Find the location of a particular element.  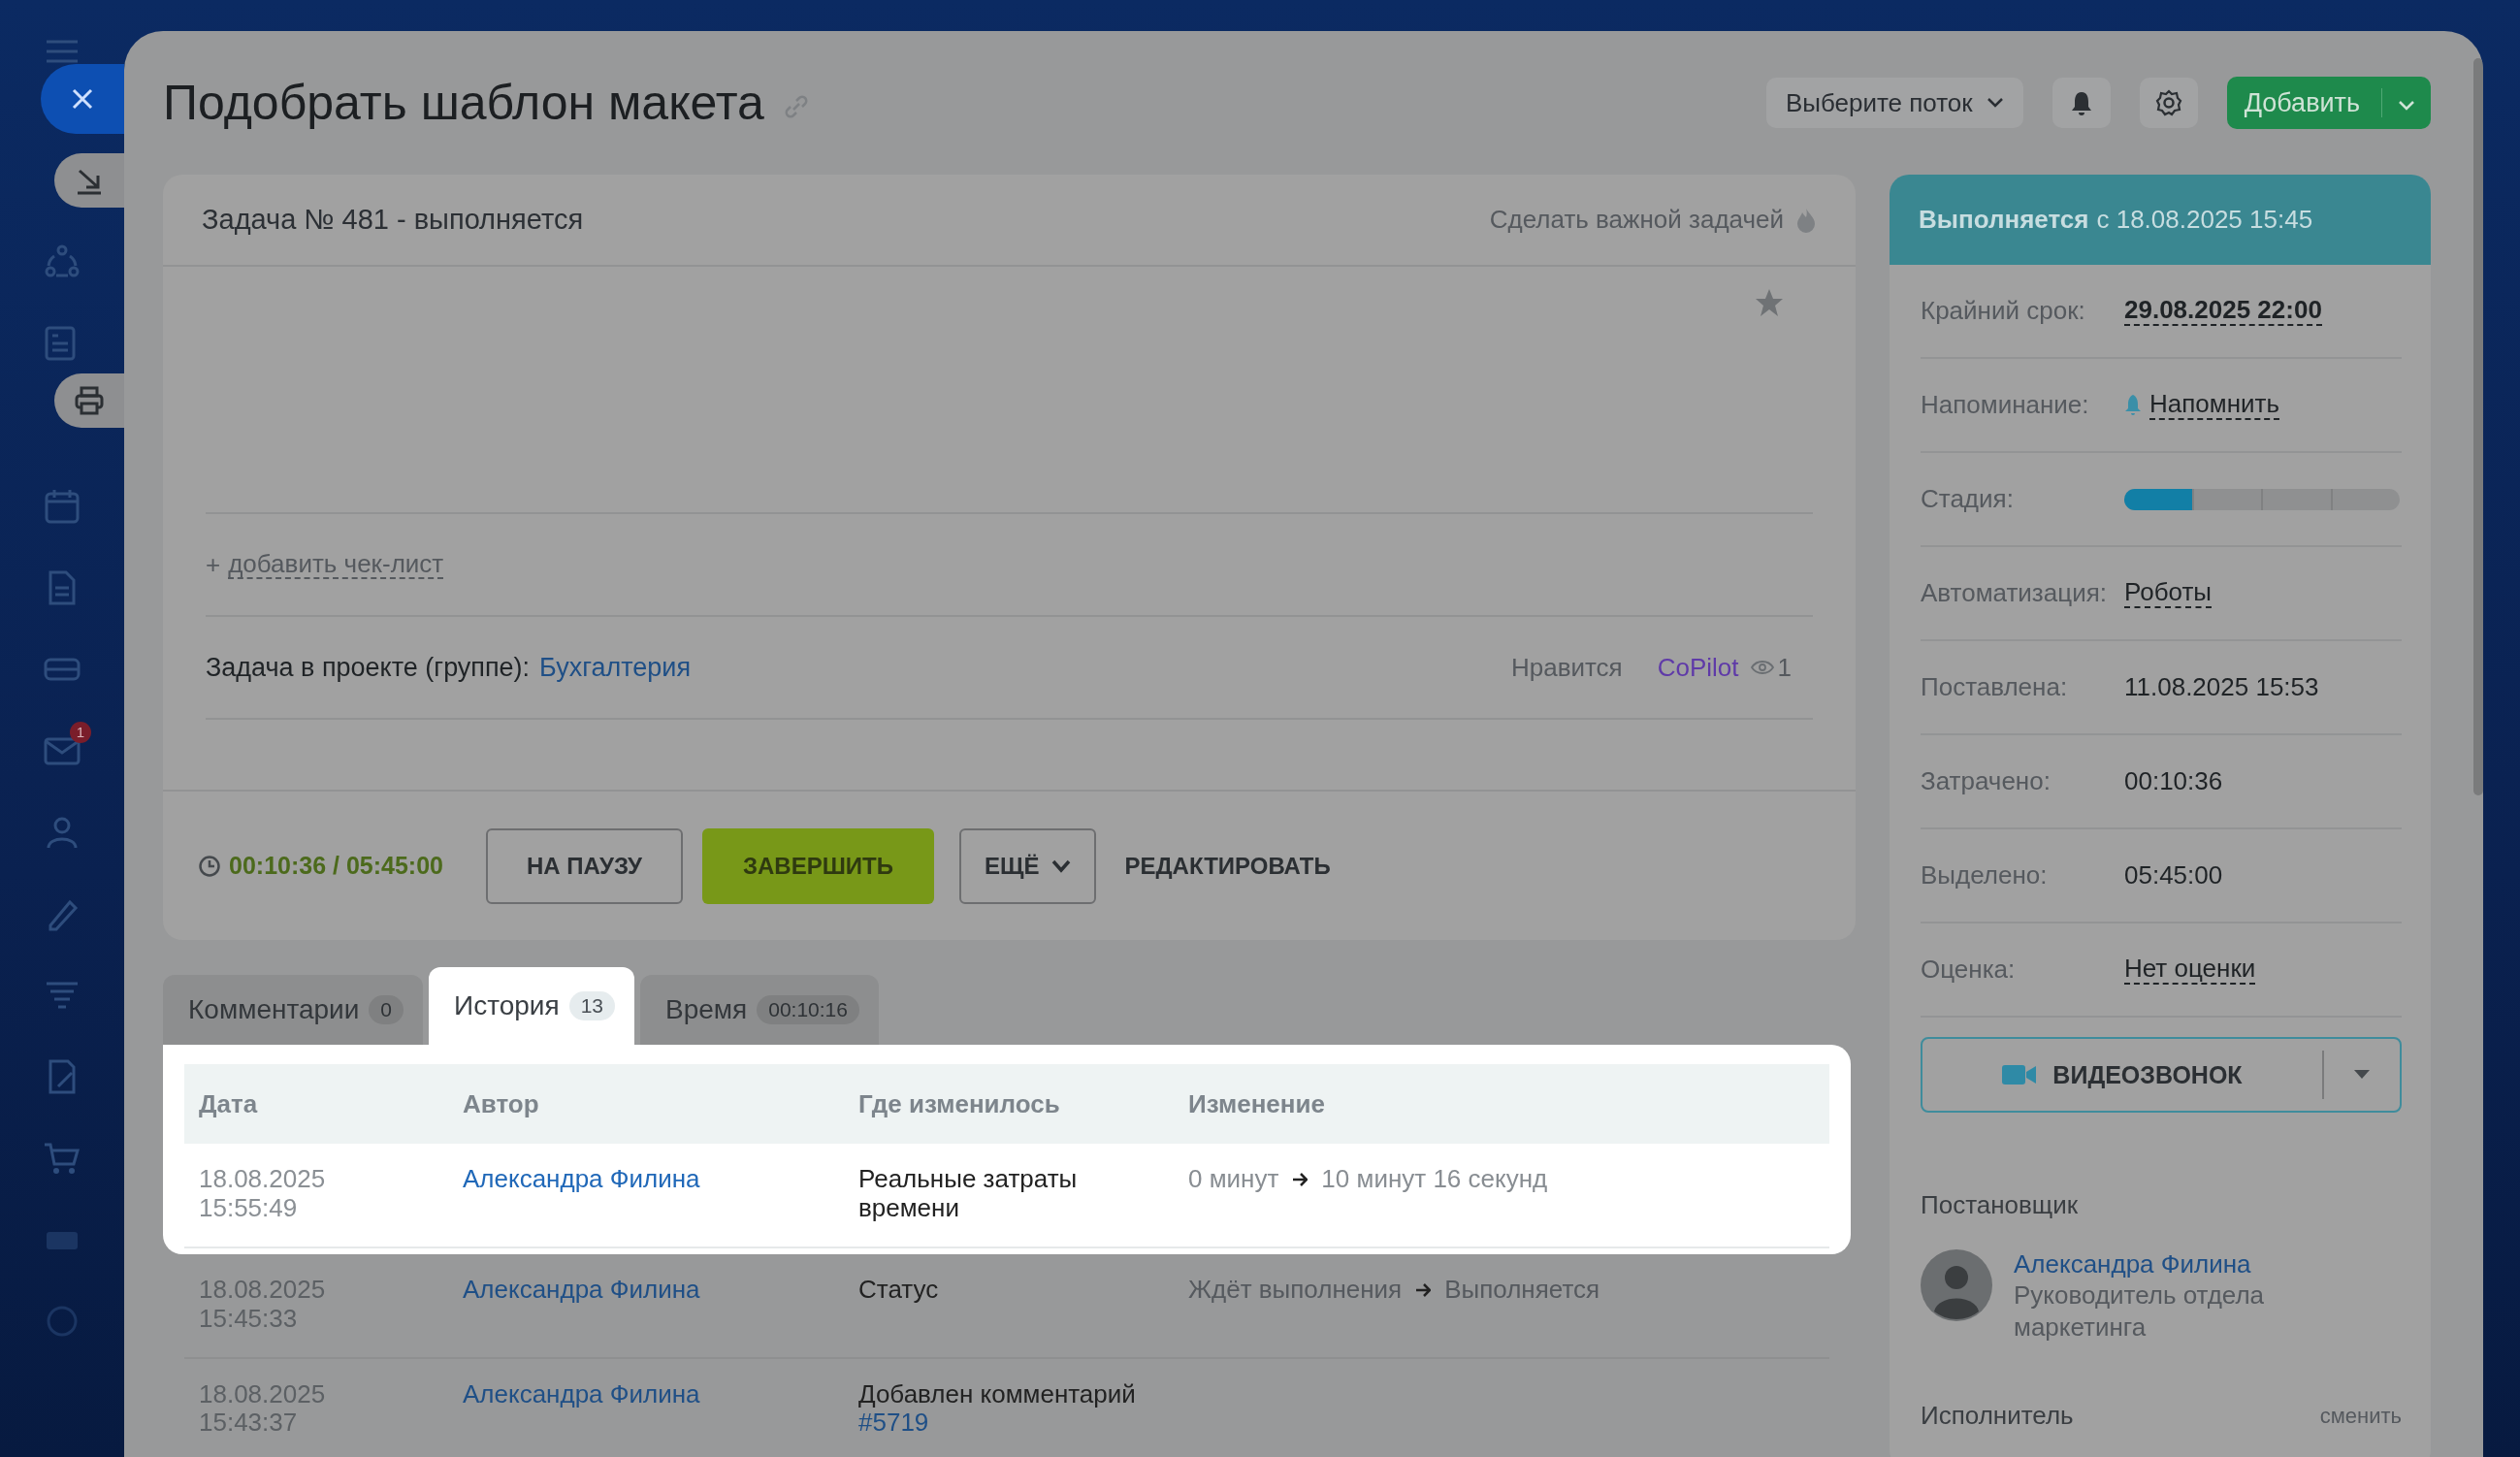

pause-button: НА ПАУЗУ is located at coordinates (584, 865).